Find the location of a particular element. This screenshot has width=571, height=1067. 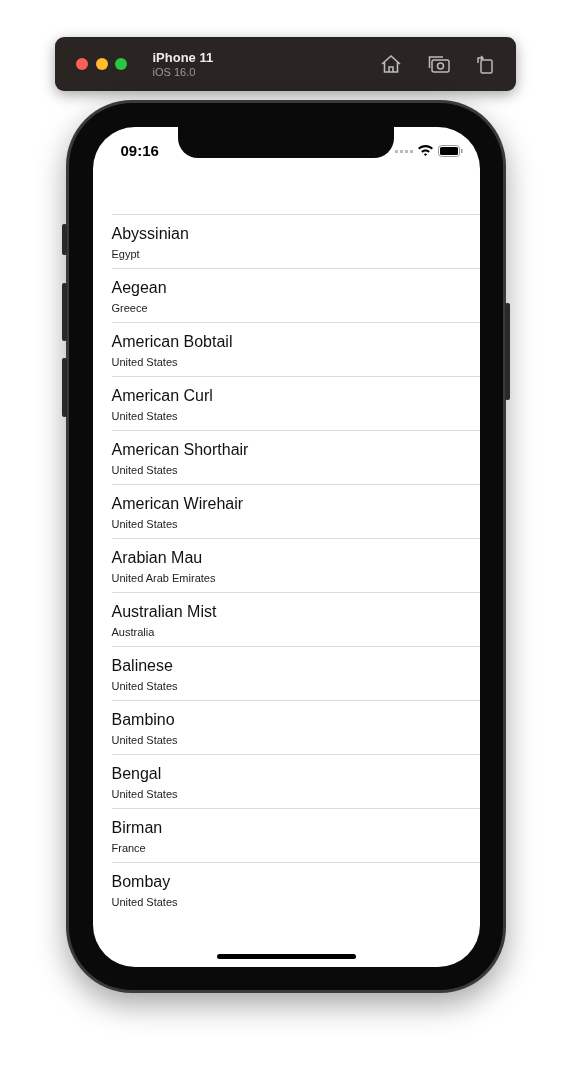

rotate-icon is located at coordinates (485, 64).